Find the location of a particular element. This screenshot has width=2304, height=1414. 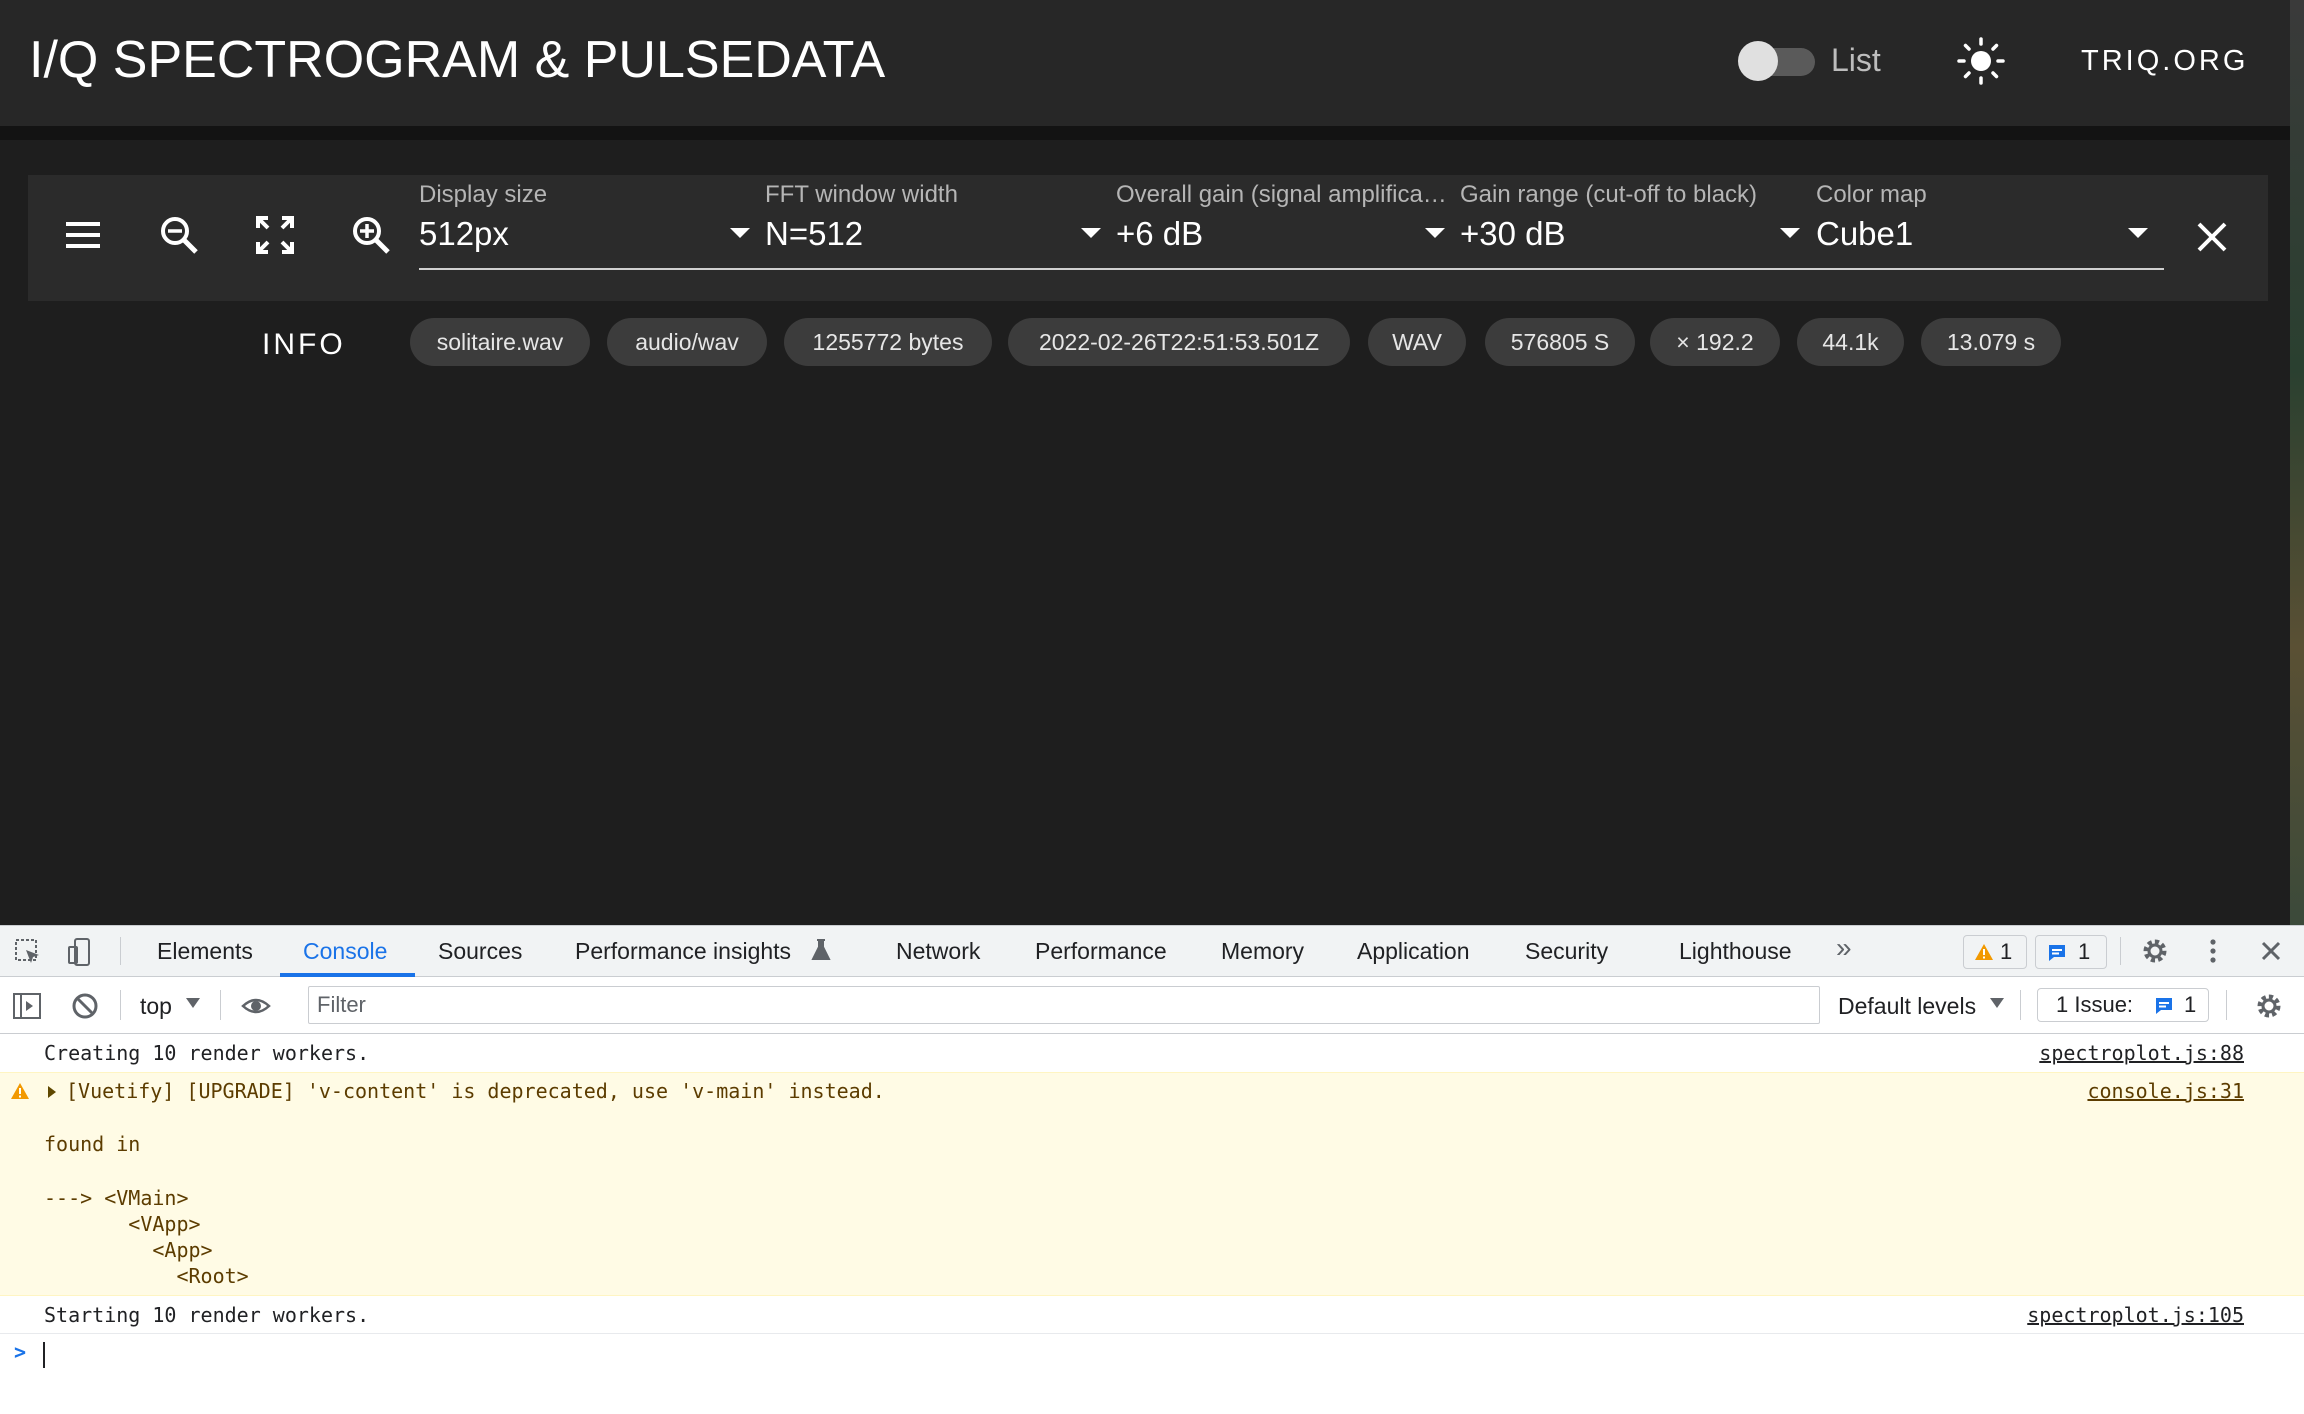

info-chip-format: WAV is located at coordinates (1417, 342).